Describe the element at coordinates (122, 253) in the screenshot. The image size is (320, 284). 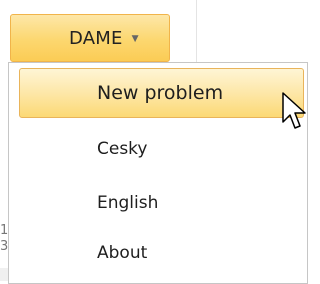
I see `menu-item-label: About` at that location.